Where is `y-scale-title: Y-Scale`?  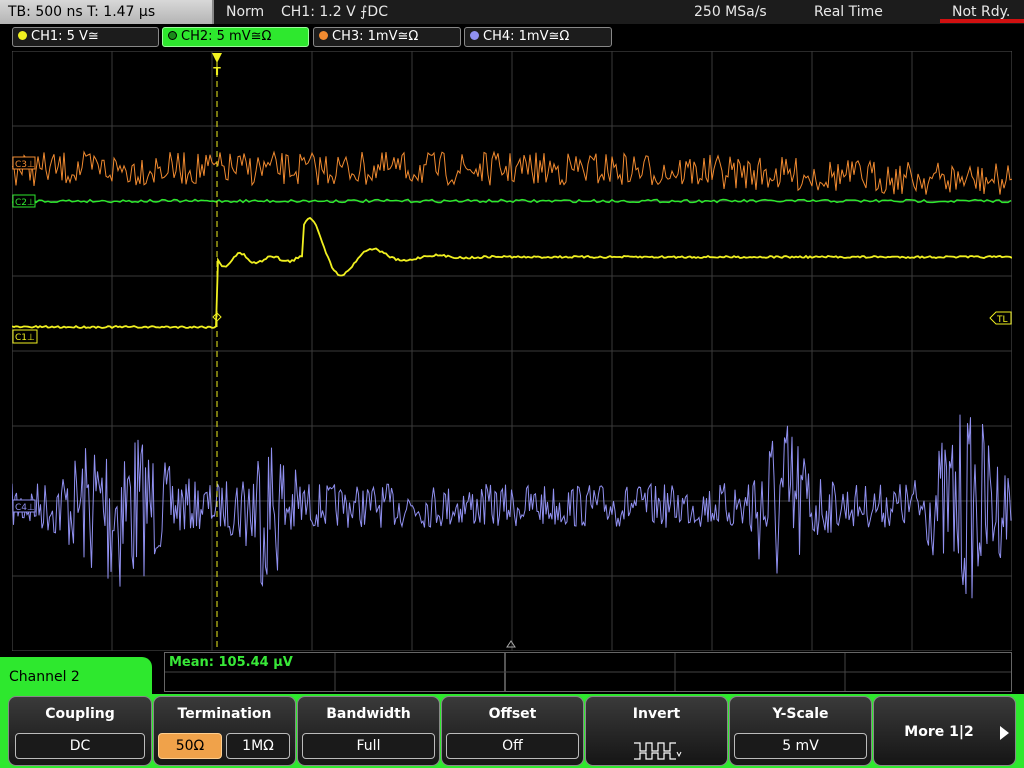 y-scale-title: Y-Scale is located at coordinates (800, 714).